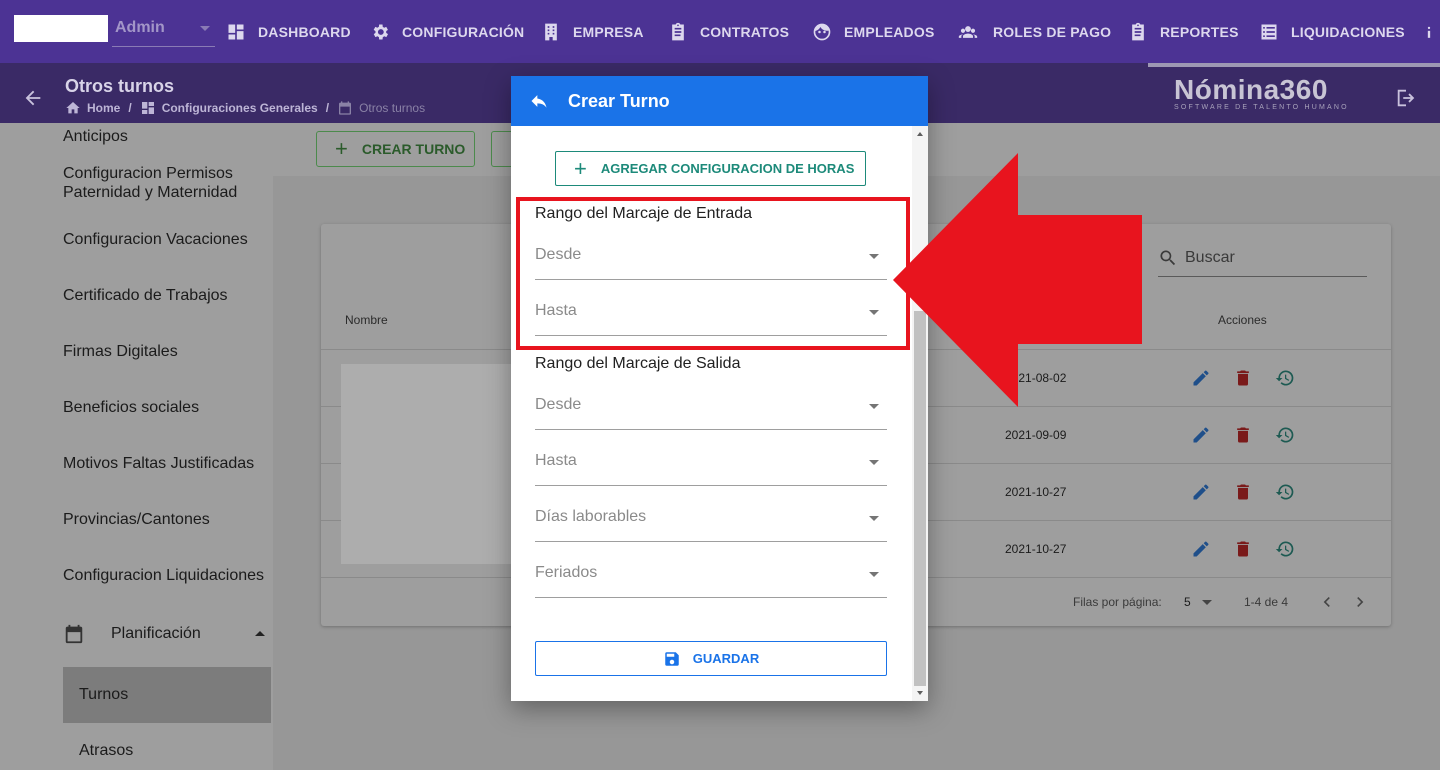  What do you see at coordinates (1117, 602) in the screenshot?
I see `rows-per-page-label: Filas por página:` at bounding box center [1117, 602].